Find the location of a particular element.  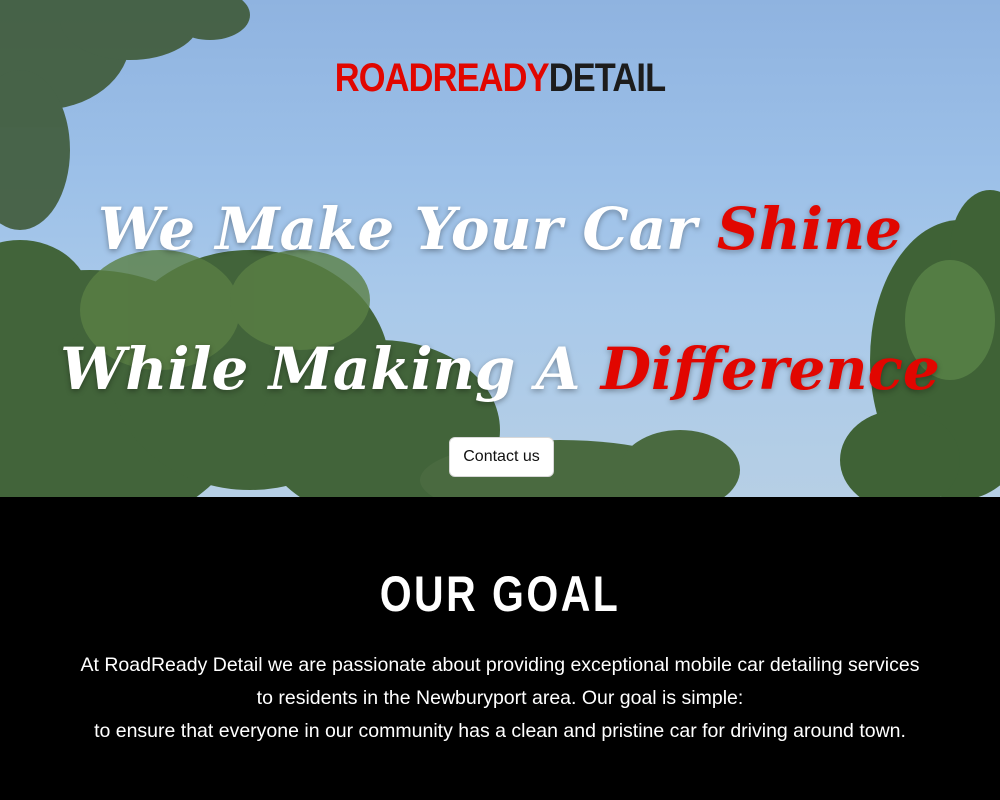

hero-headline-line2: While Making A Difference is located at coordinates (500, 369).